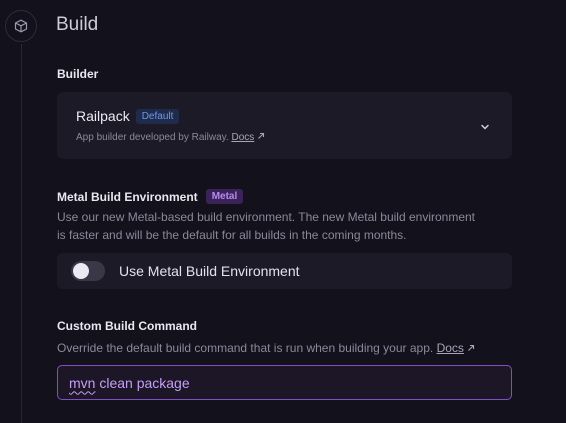 This screenshot has height=423, width=566. What do you see at coordinates (103, 116) in the screenshot?
I see `builder-name: Railpack` at bounding box center [103, 116].